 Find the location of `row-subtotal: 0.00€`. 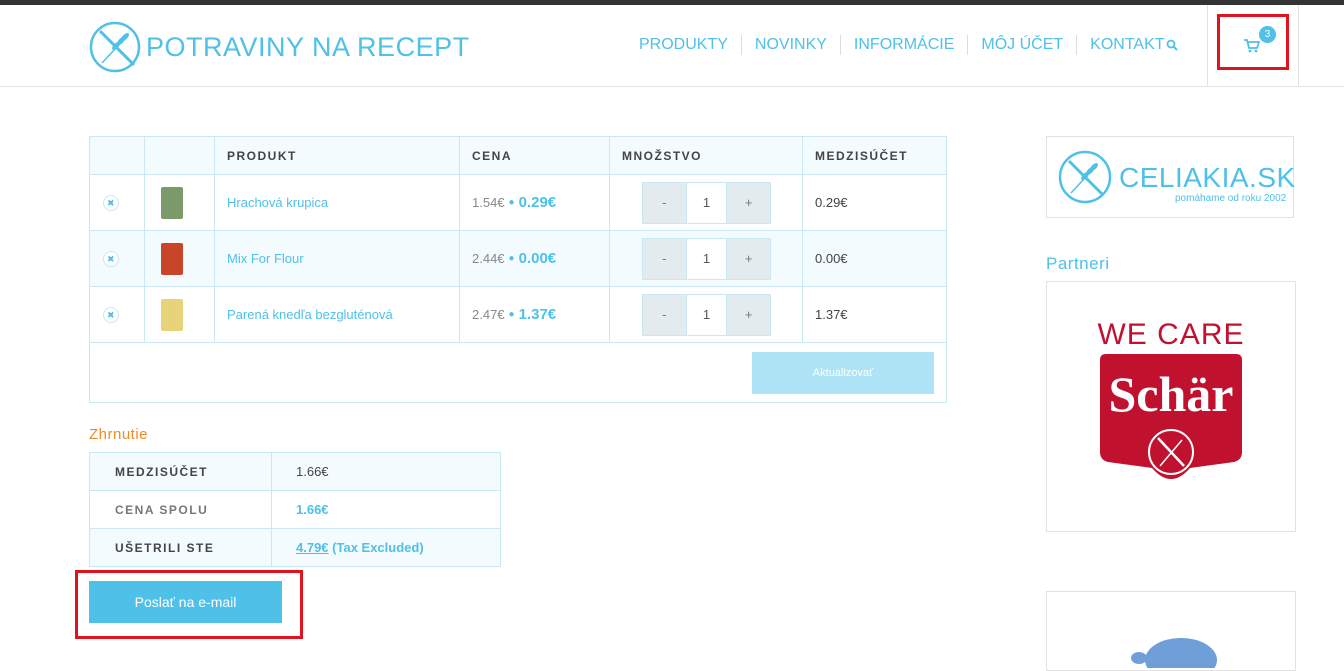

row-subtotal: 0.00€ is located at coordinates (874, 258).